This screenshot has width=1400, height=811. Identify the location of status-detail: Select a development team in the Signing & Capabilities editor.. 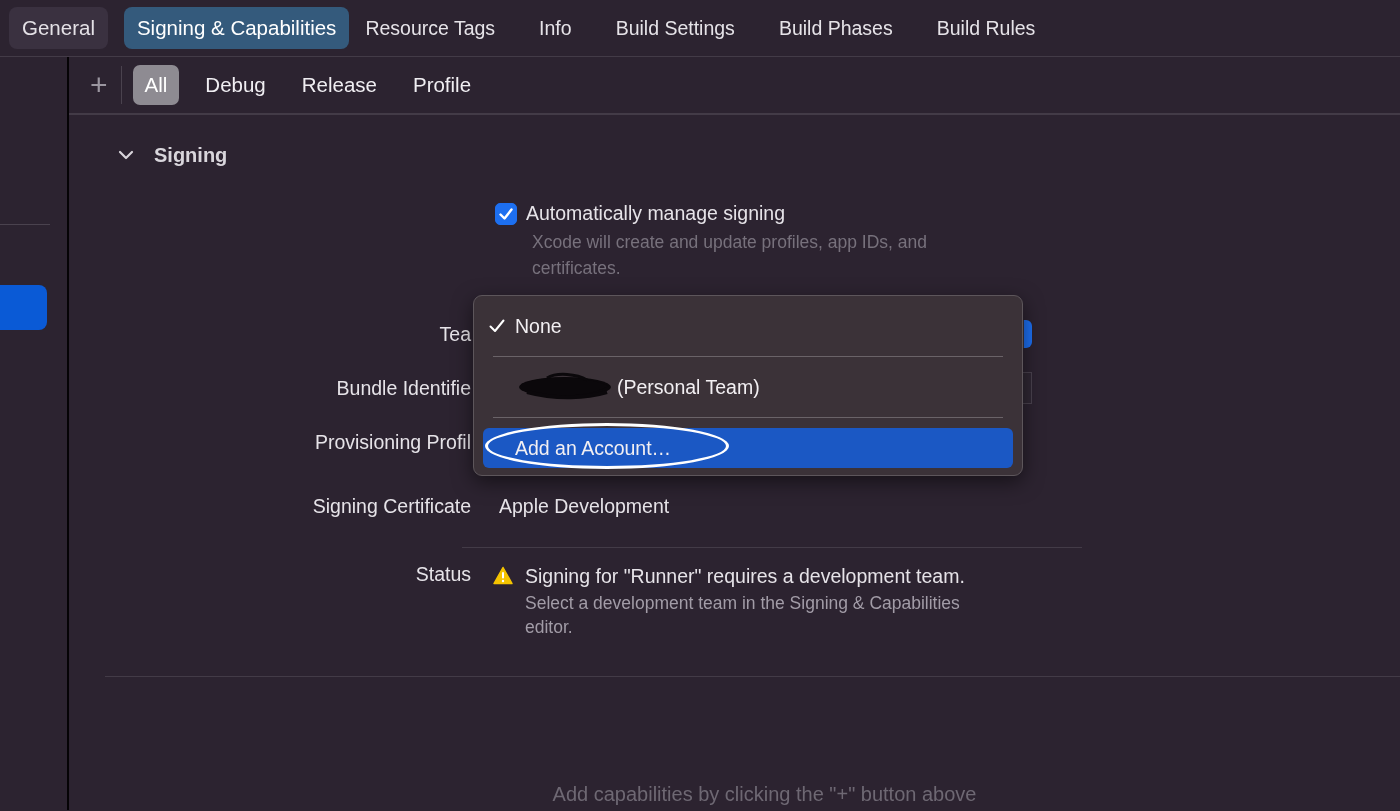
(743, 615).